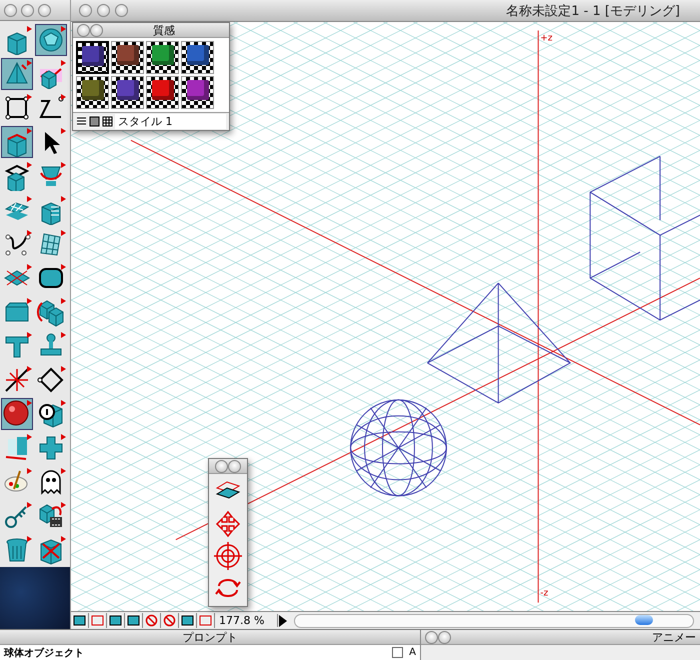 The height and width of the screenshot is (660, 700). What do you see at coordinates (107, 121) in the screenshot?
I see `grid-view-icon` at bounding box center [107, 121].